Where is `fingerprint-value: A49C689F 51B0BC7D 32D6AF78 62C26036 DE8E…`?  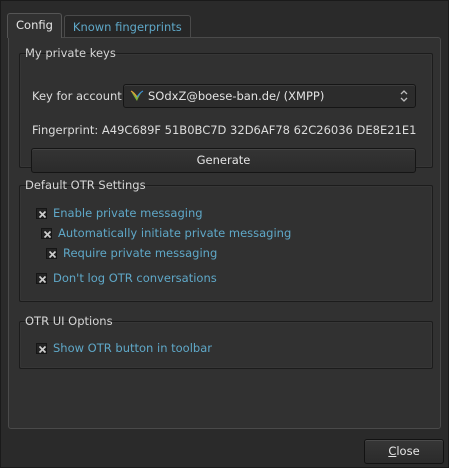 fingerprint-value: A49C689F 51B0BC7D 32D6AF78 62C26036 DE8E… is located at coordinates (259, 130).